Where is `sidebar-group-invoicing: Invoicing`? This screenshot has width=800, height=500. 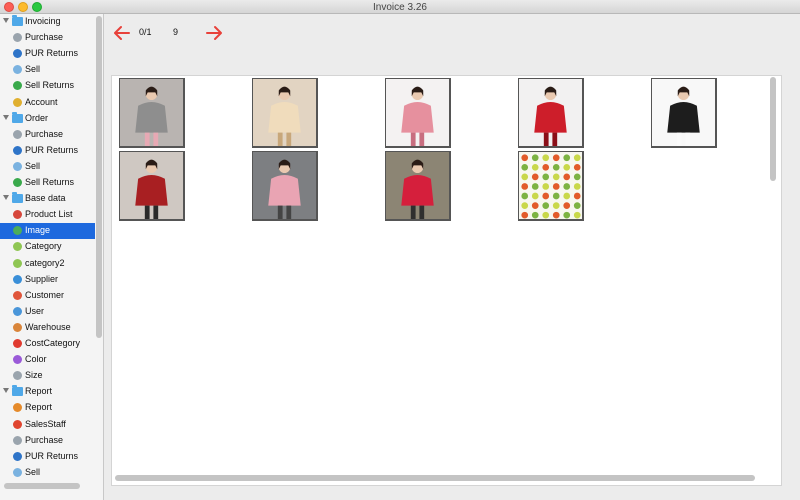
sidebar-group-invoicing: Invoicing is located at coordinates (47, 22).